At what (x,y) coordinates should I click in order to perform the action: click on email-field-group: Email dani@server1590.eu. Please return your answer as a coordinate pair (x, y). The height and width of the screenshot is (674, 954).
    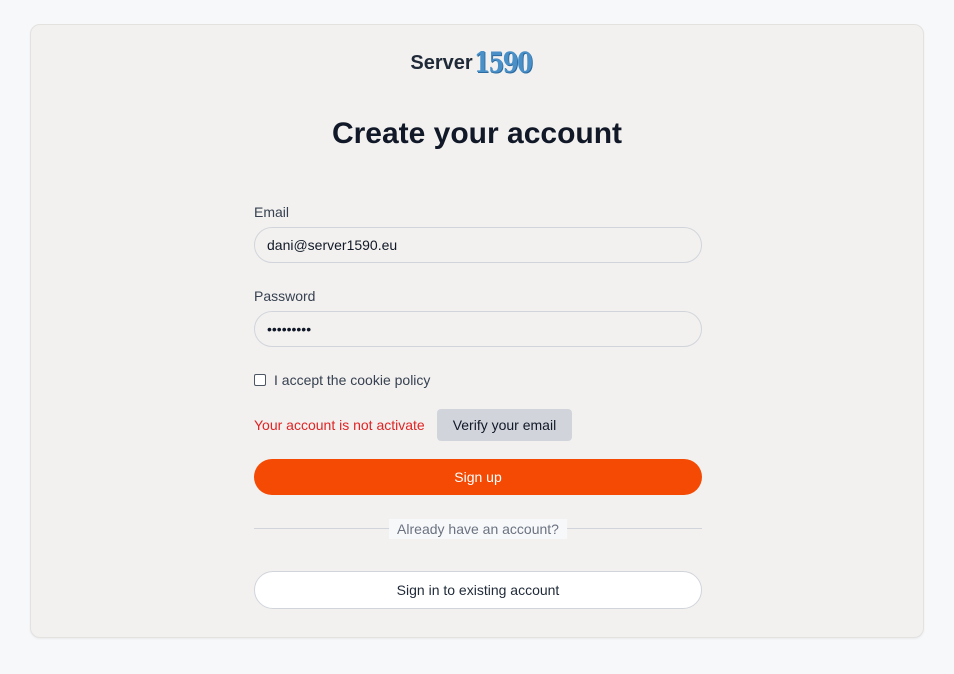
    Looking at the image, I should click on (478, 233).